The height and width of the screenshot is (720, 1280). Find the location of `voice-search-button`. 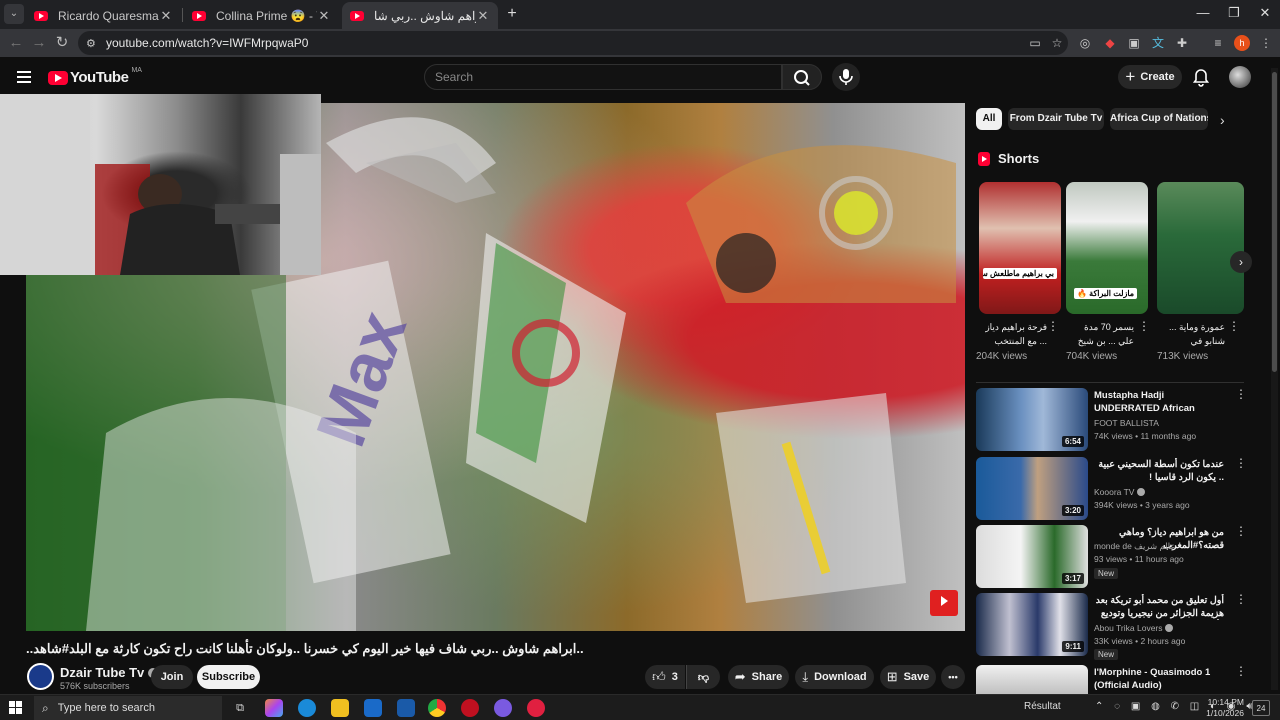

voice-search-button is located at coordinates (846, 77).